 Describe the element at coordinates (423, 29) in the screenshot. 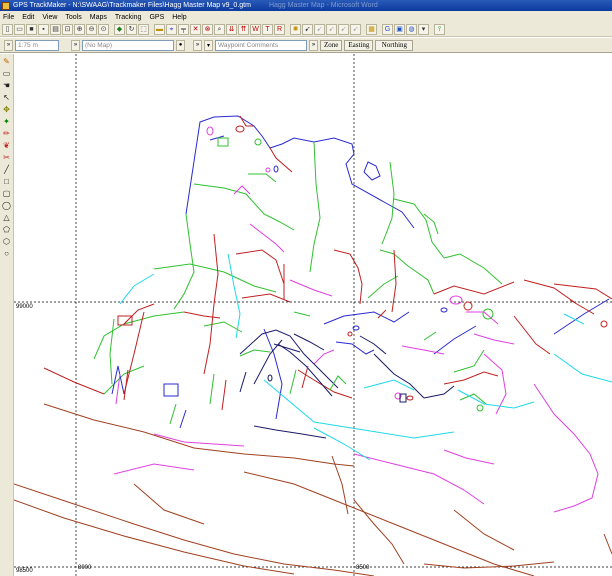

I see `dropdown-arrow-icon: ▾` at that location.